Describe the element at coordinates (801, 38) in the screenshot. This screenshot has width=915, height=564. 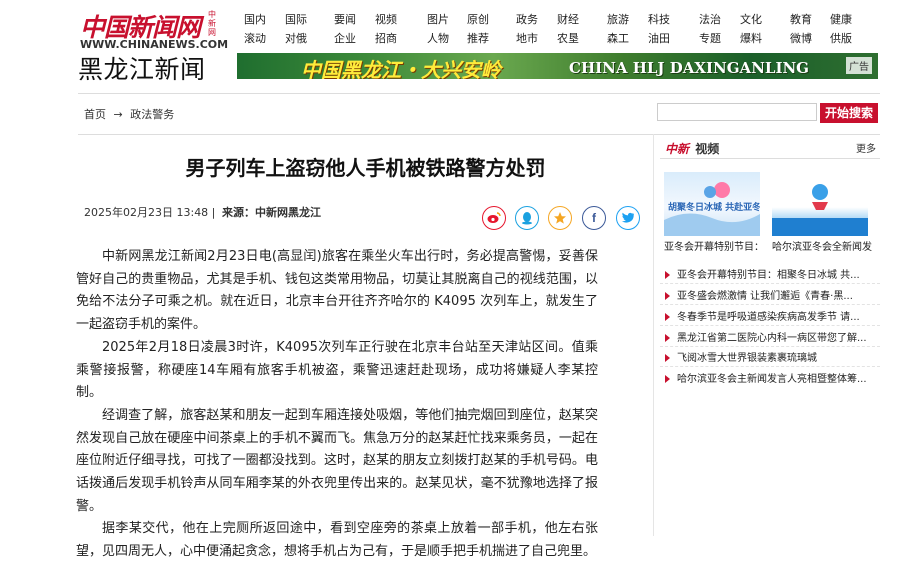
I see `nav-link: 微博` at that location.